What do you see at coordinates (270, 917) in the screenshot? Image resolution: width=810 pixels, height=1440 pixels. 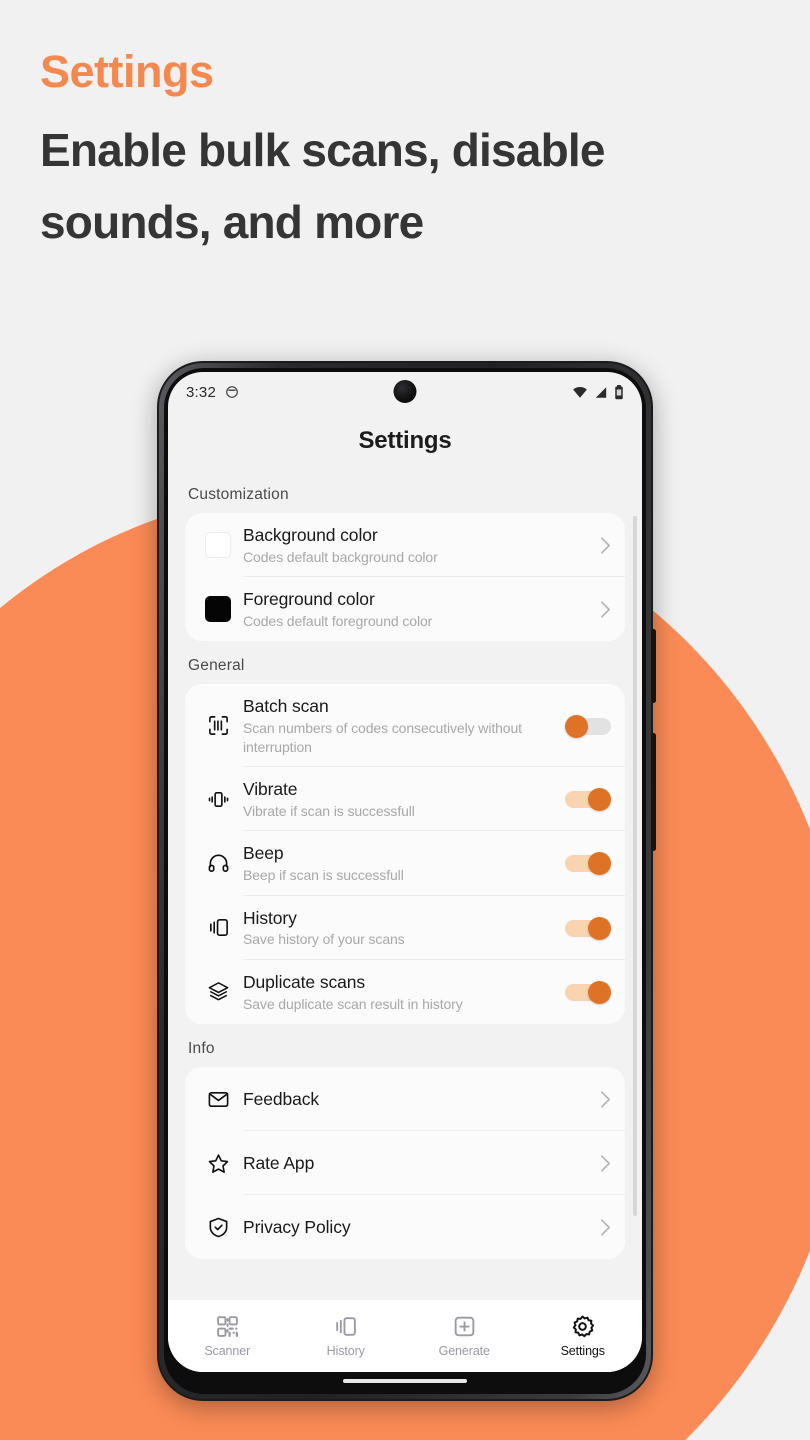 I see `row-title: History` at bounding box center [270, 917].